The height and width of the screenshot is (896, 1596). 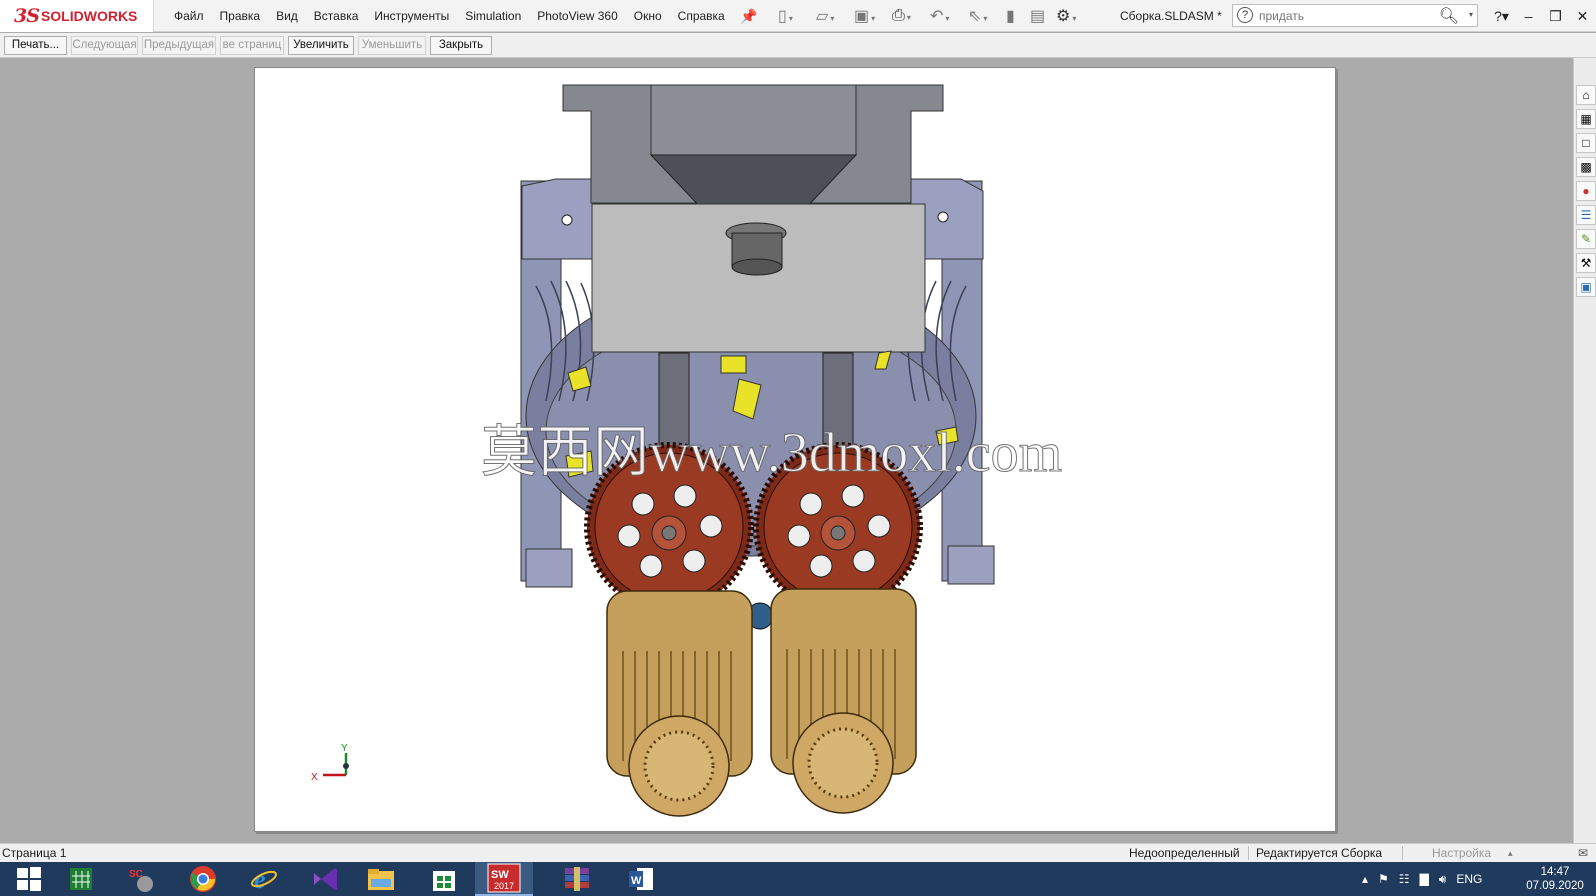 What do you see at coordinates (1555, 886) in the screenshot?
I see `clock-date: 07.09.2020` at bounding box center [1555, 886].